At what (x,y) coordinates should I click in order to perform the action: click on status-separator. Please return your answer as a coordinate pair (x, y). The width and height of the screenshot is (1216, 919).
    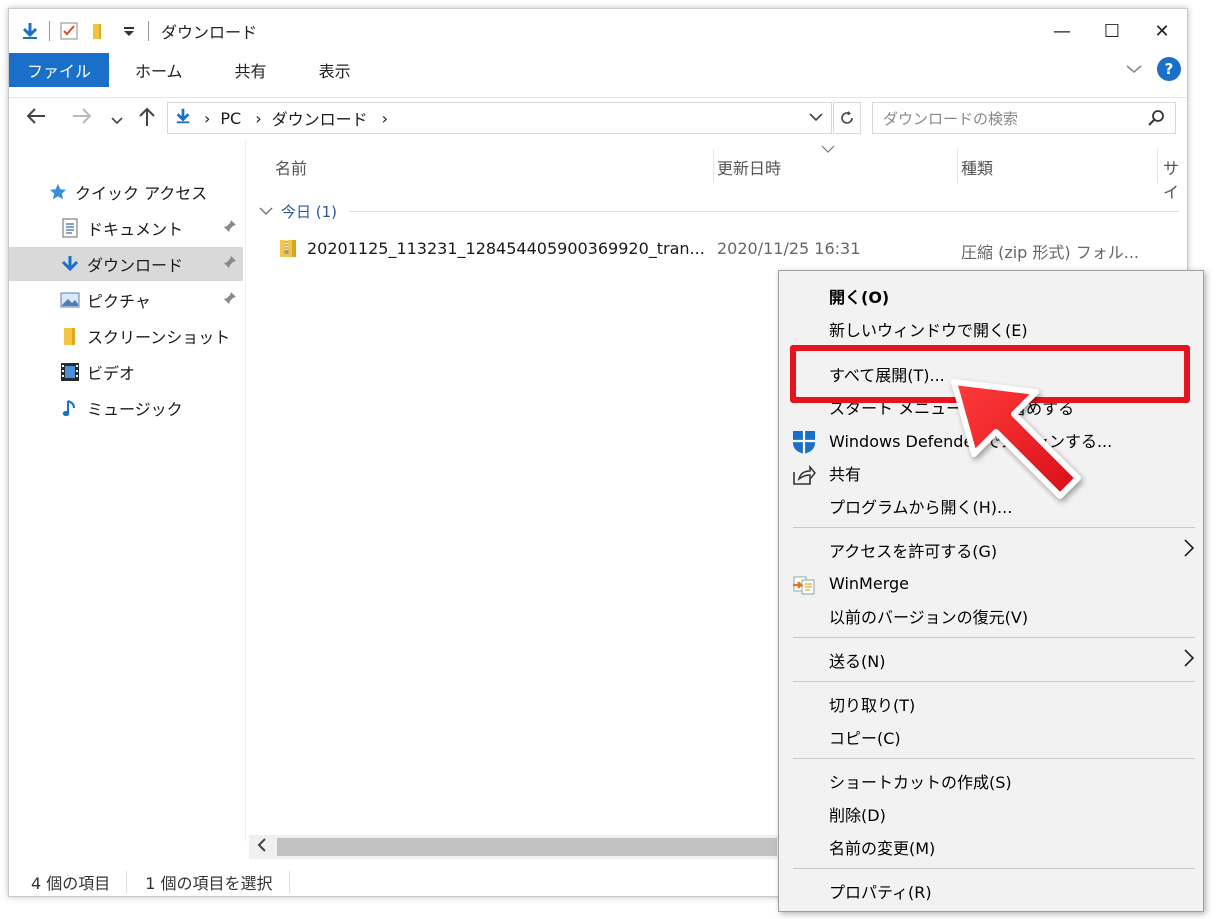
    Looking at the image, I should click on (289, 882).